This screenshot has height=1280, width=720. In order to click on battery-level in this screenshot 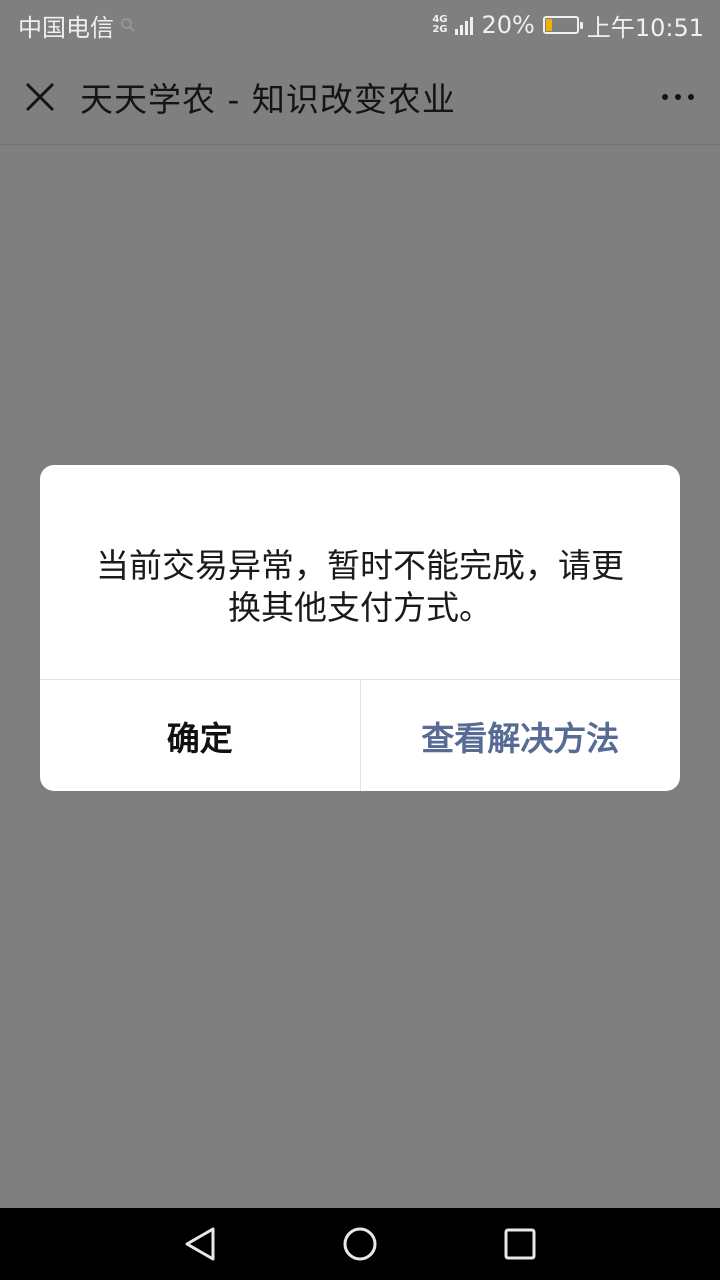, I will do `click(549, 25)`.